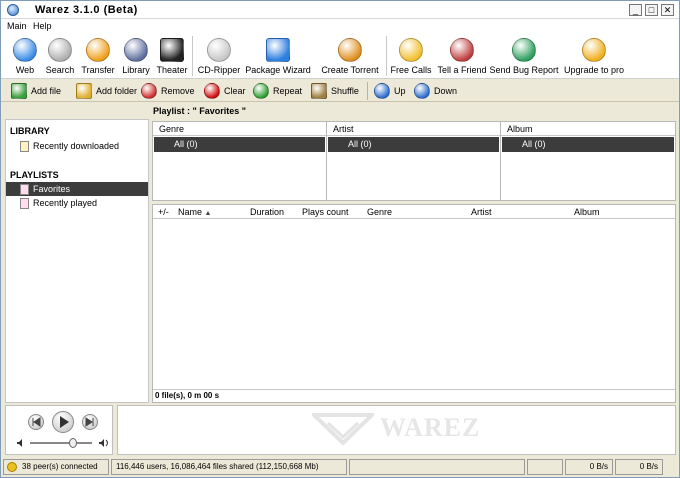 The width and height of the screenshot is (680, 478). I want to click on action-label: Up, so click(400, 91).